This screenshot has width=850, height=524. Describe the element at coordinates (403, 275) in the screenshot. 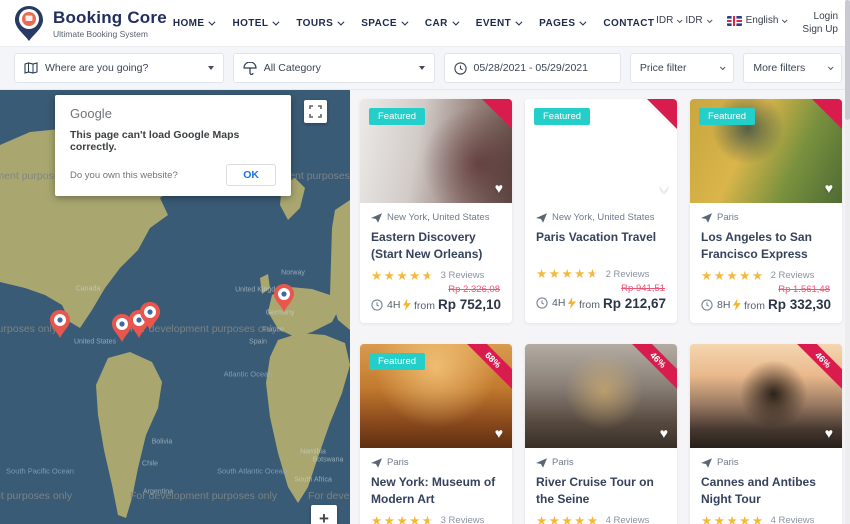

I see `star-rating: ★★★★★★` at that location.